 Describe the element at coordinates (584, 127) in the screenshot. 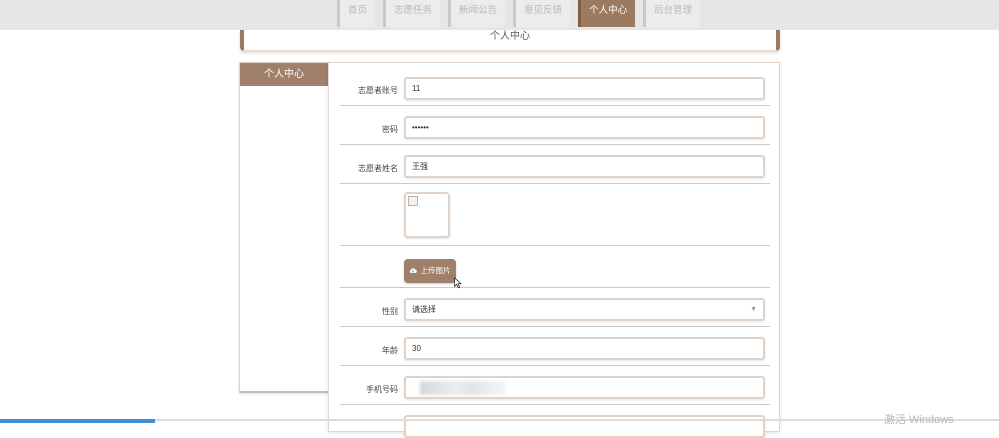

I see `password-input: ••••••` at that location.